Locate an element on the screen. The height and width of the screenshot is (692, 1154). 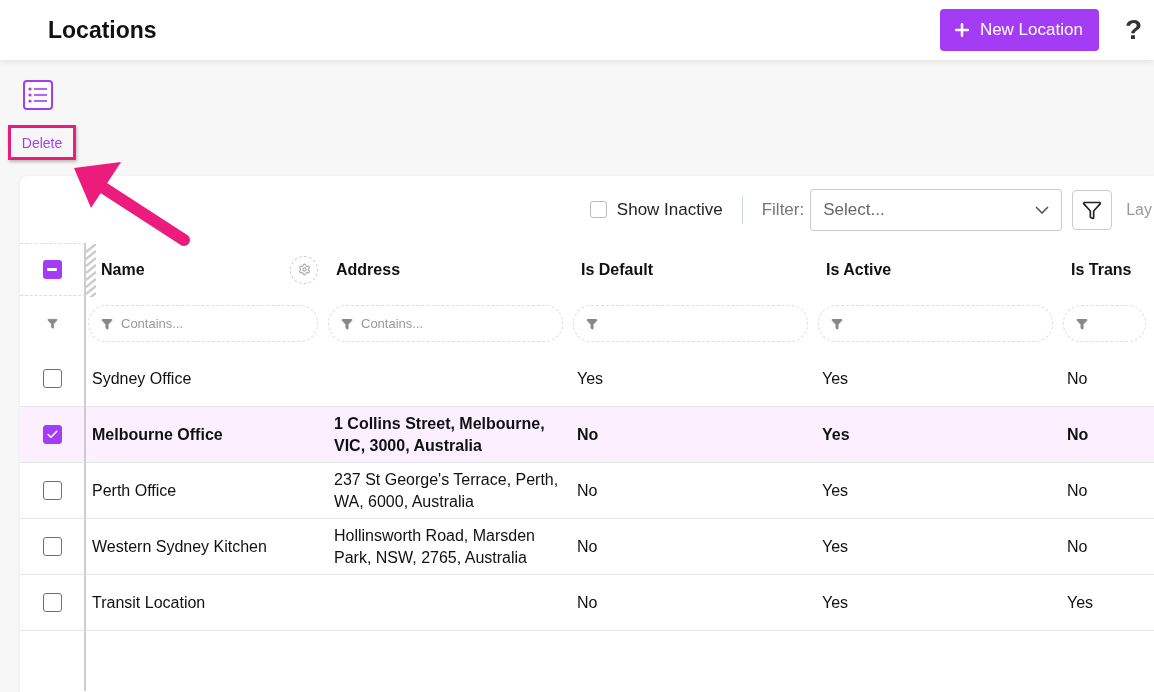
column-header: Address is located at coordinates (368, 269).